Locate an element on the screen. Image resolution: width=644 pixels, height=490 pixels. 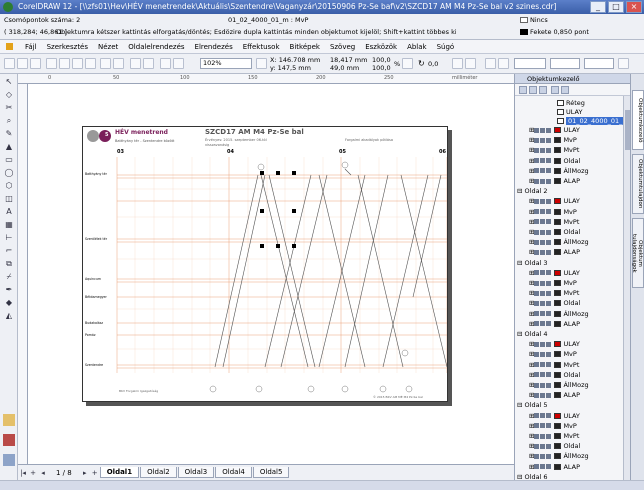
new-layer-icon is located at coordinates (555, 90).